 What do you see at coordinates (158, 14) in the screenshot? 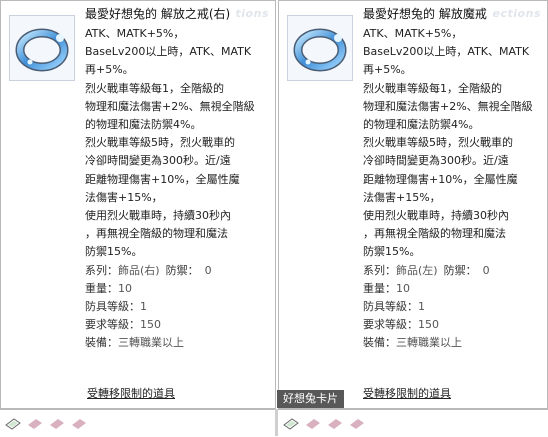
I see `item-title: 最愛好想兔的 解放之戒(右)` at bounding box center [158, 14].